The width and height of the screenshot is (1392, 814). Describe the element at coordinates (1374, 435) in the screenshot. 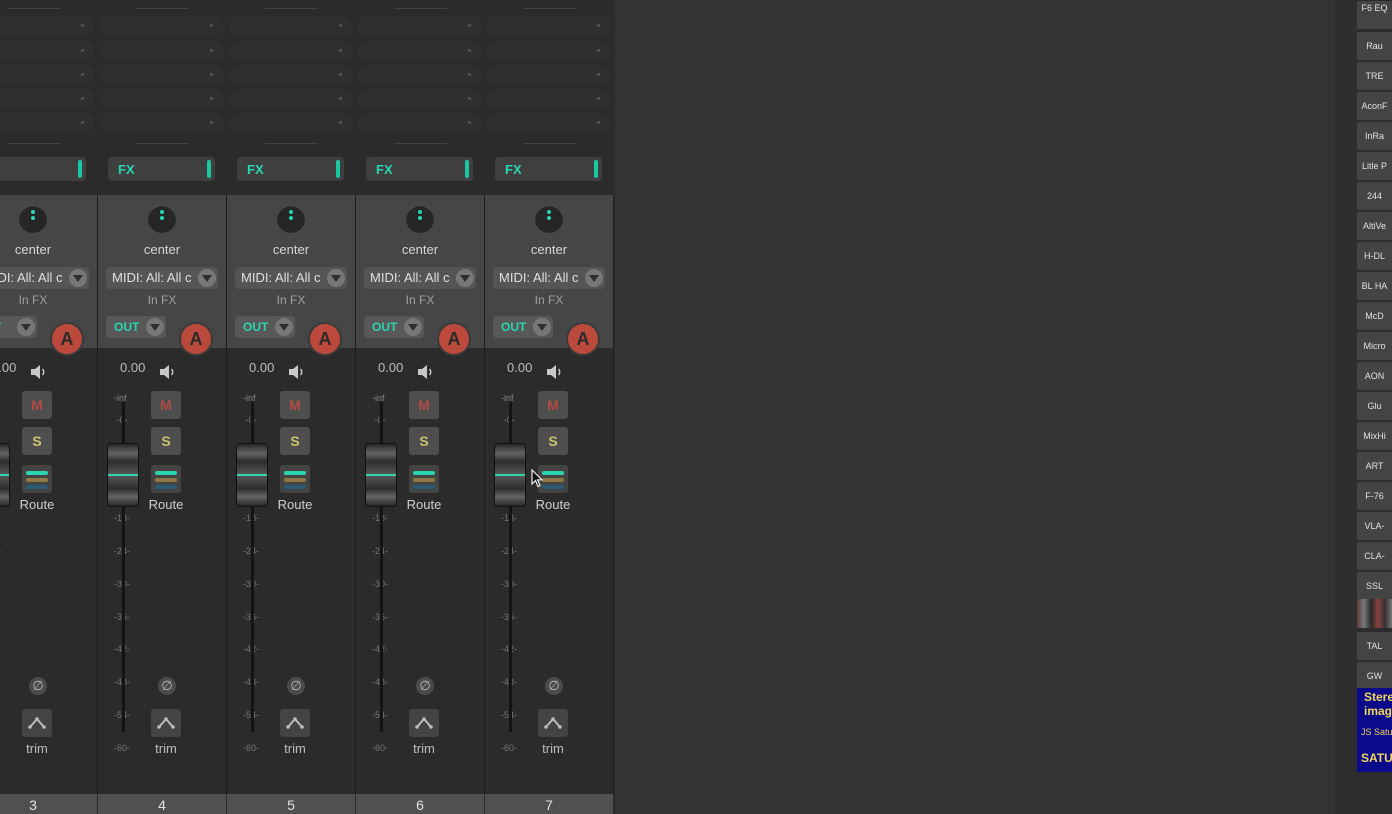

I see `plugin-item: MixHi` at that location.